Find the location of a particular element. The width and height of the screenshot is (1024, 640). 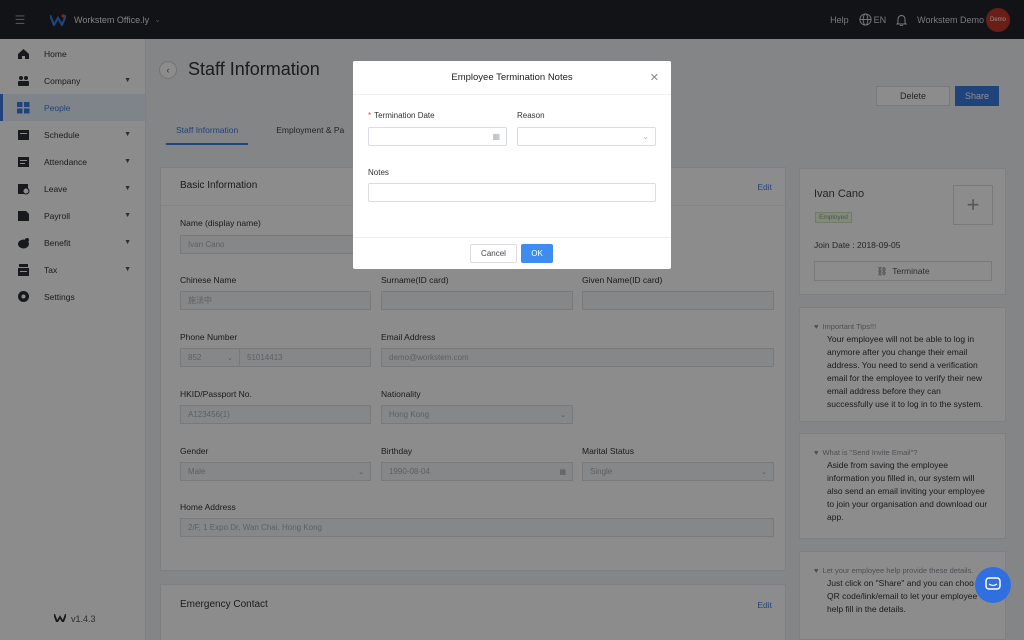

notes-label: Notes is located at coordinates (378, 172).